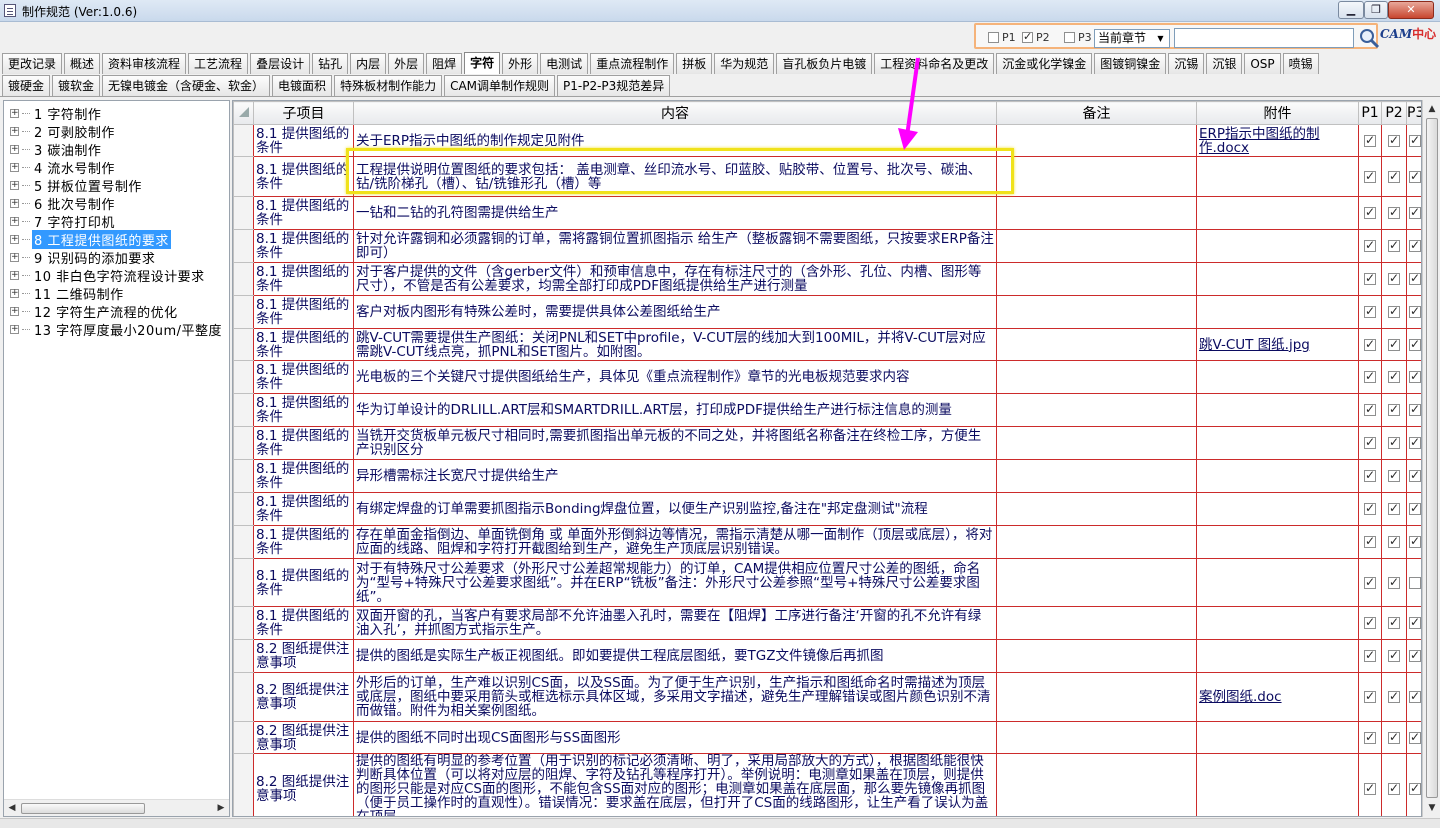  I want to click on tree-item: +7 字符打印机, so click(63, 221).